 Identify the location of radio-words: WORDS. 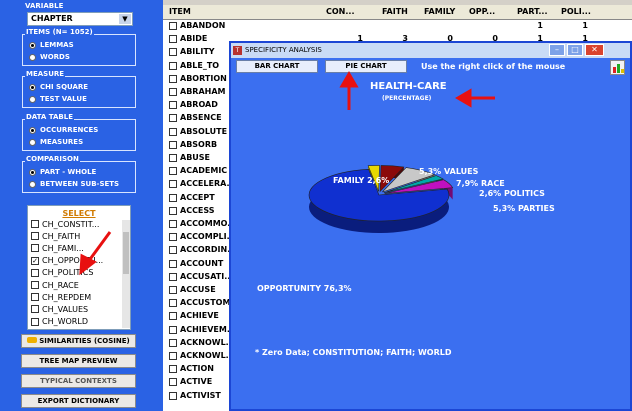
(49, 57).